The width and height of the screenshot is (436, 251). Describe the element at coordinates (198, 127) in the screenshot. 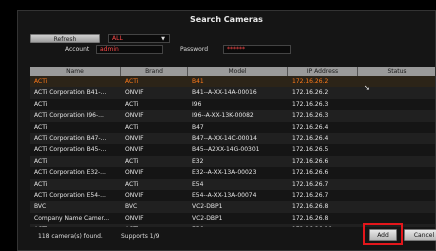

I see `cell-model: B47` at that location.